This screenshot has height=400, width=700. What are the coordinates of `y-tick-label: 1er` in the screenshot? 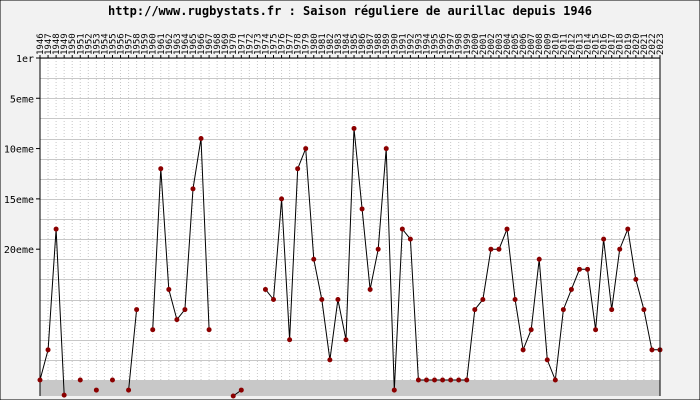 It's located at (25, 59).